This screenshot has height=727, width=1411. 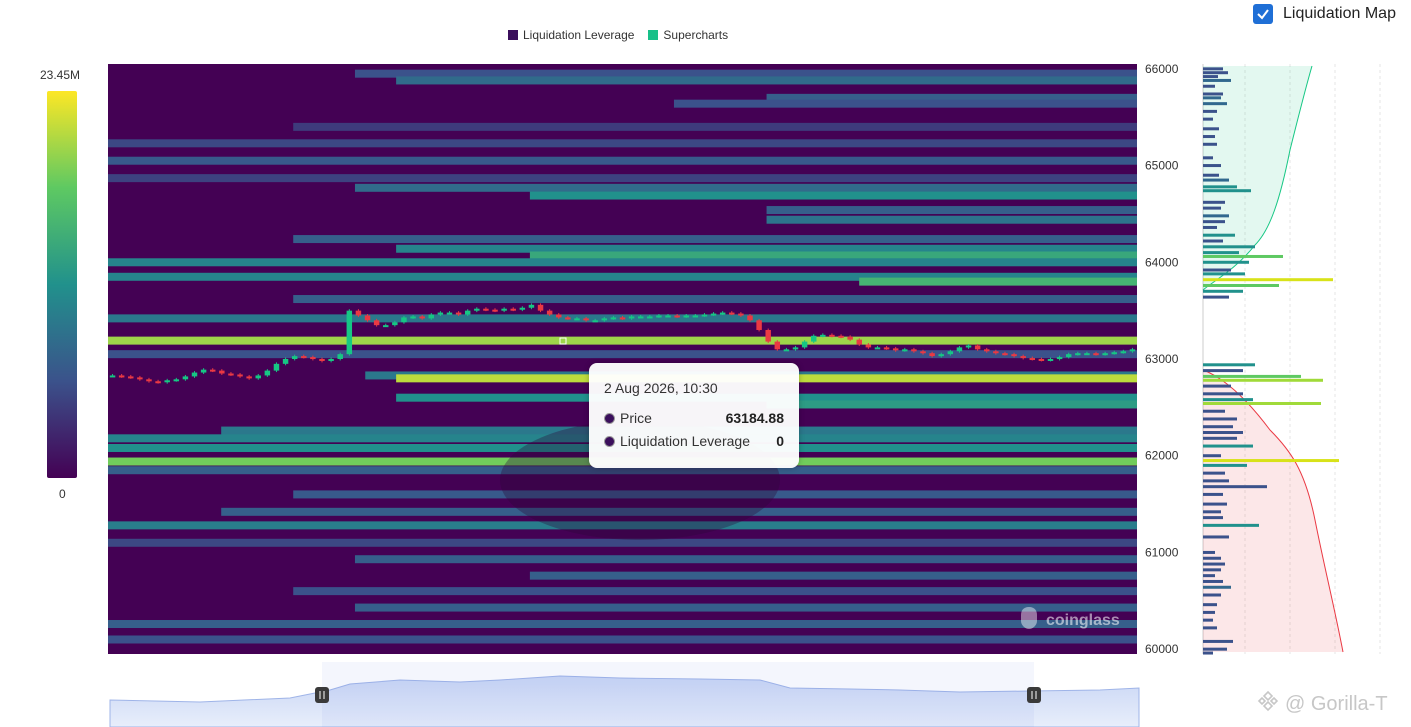 I want to click on navigator-handle-left, so click(x=322, y=695).